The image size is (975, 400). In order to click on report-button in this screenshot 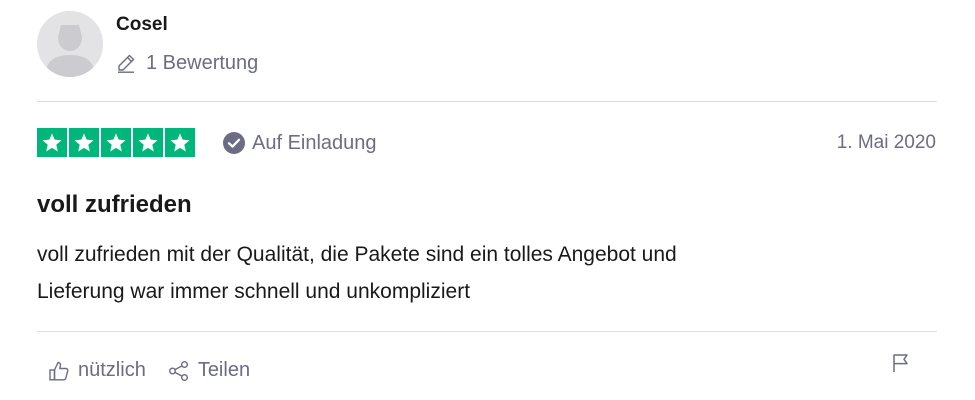, I will do `click(901, 363)`.